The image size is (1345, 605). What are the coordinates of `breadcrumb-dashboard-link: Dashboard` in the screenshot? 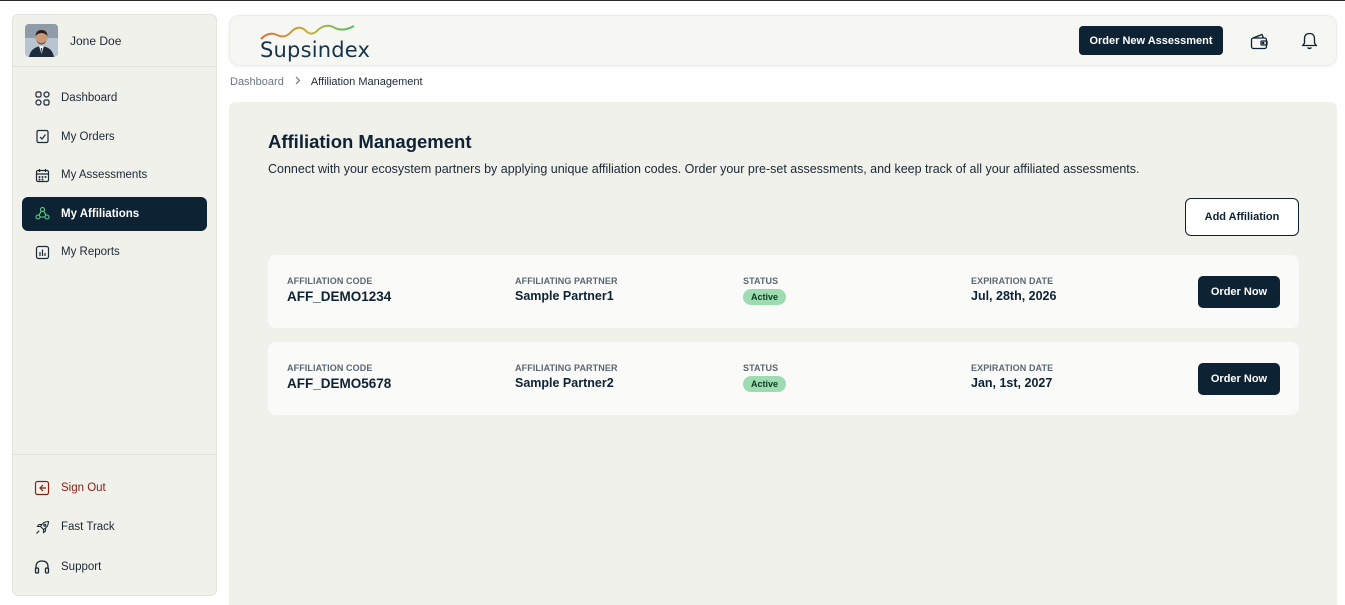 It's located at (257, 82).